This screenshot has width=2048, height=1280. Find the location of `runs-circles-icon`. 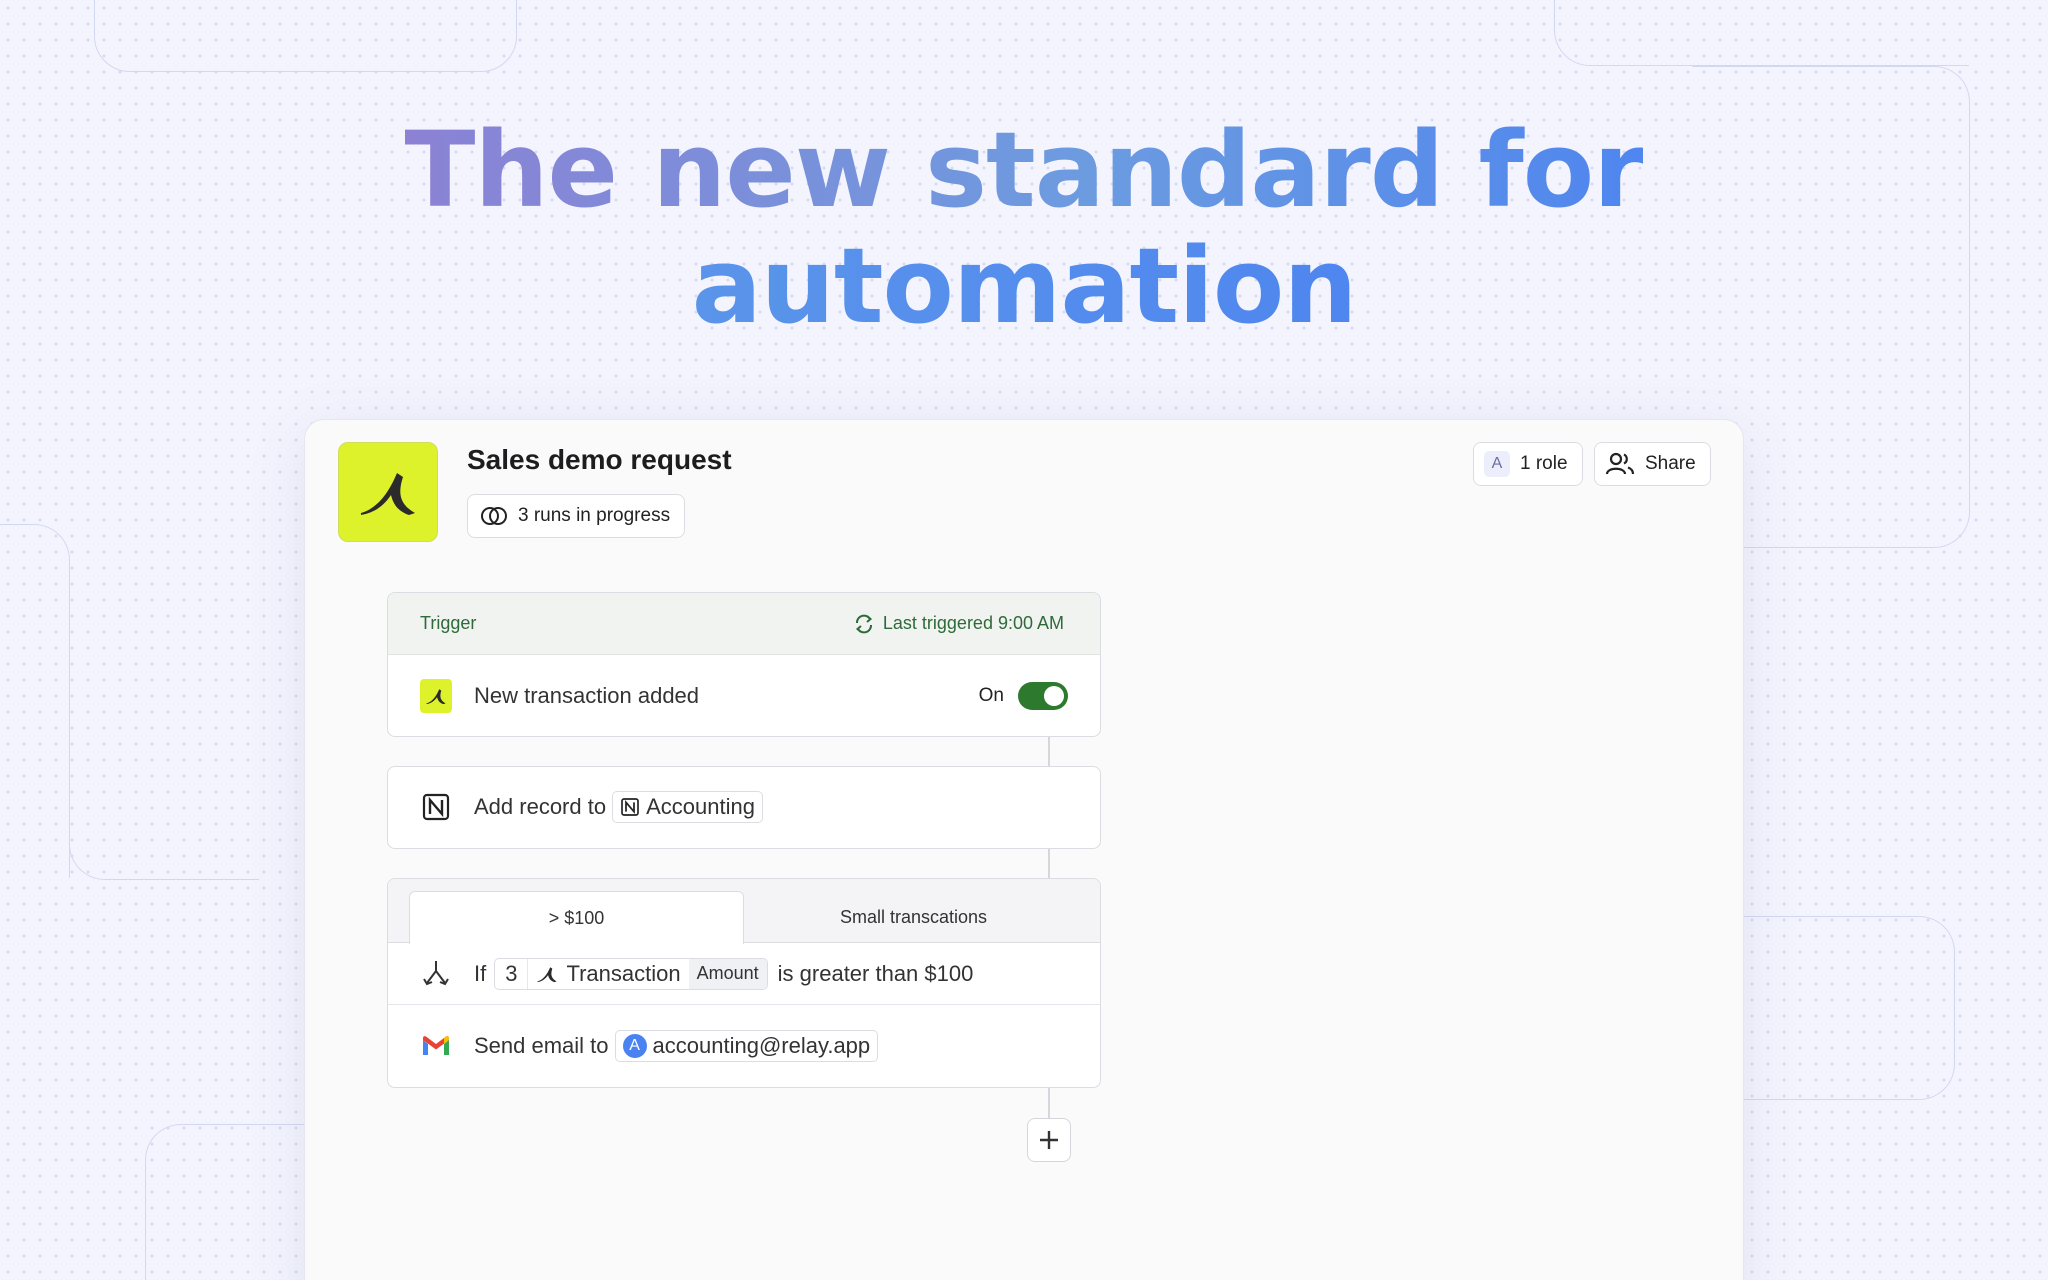

runs-circles-icon is located at coordinates (494, 516).